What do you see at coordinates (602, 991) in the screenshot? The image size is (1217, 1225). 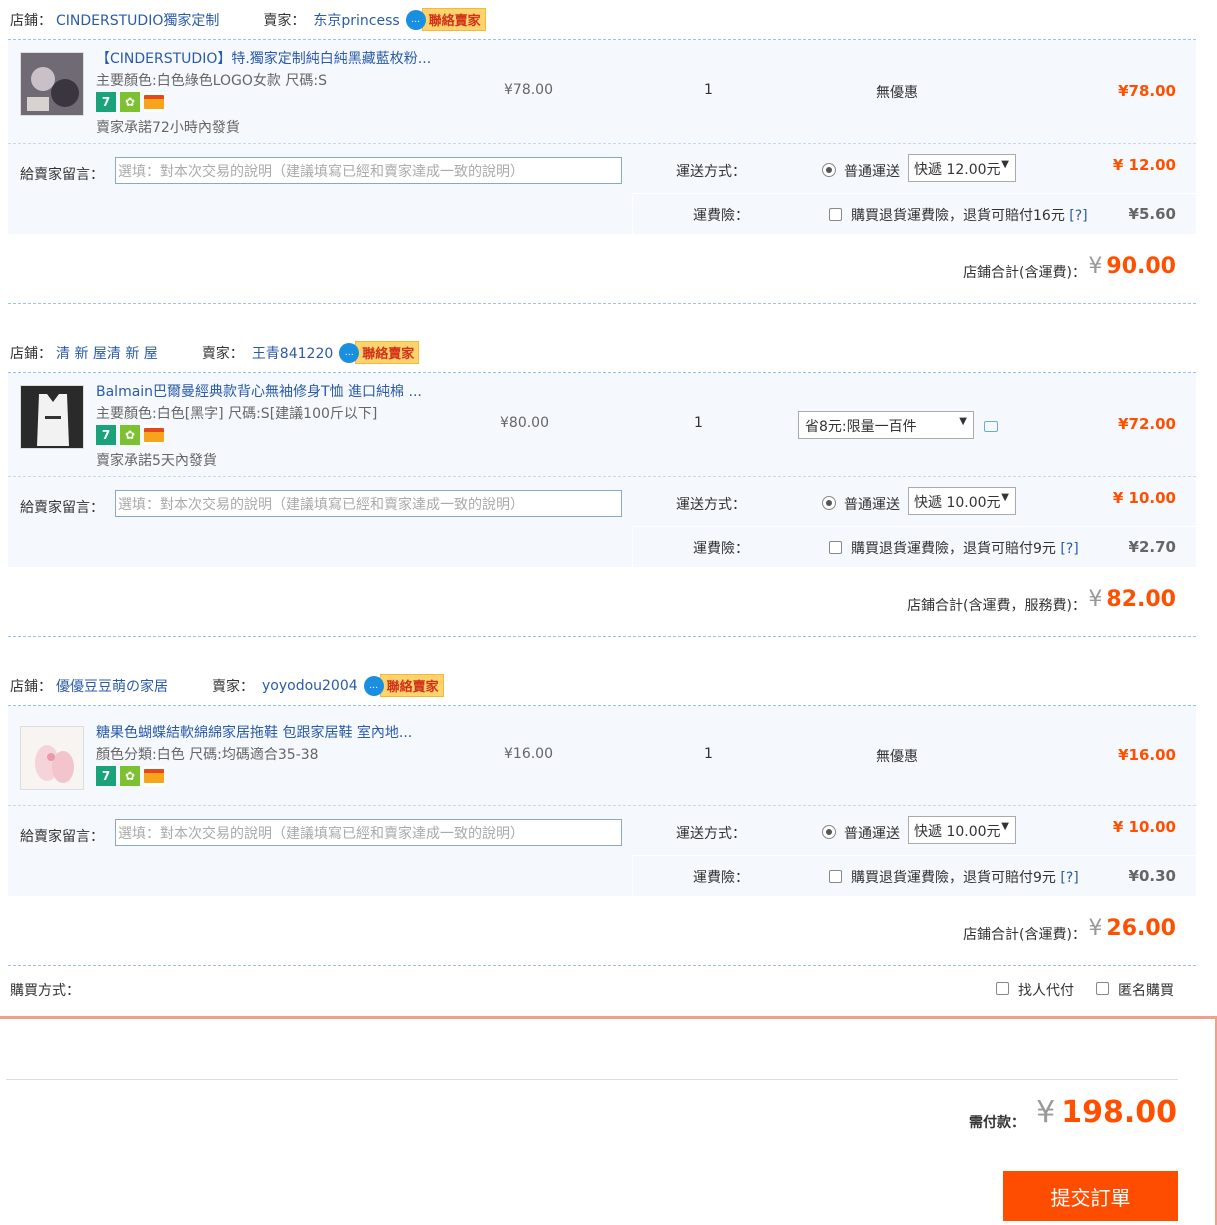 I see `buy-mode-row: 購買方式： 找人代付 匿名購買` at bounding box center [602, 991].